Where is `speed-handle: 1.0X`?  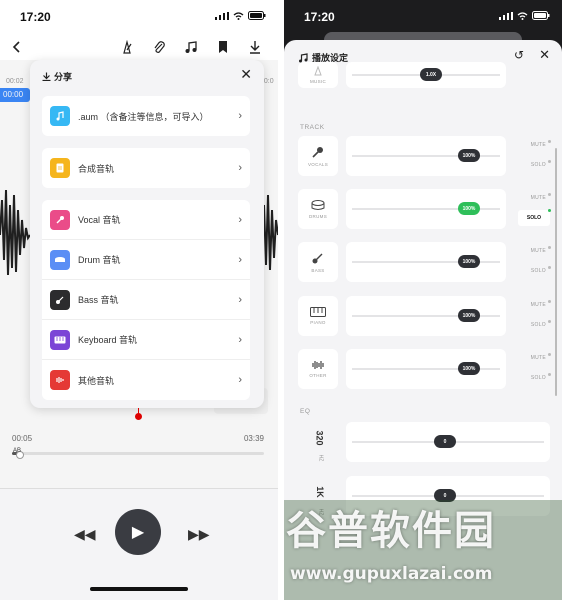 speed-handle: 1.0X is located at coordinates (431, 74).